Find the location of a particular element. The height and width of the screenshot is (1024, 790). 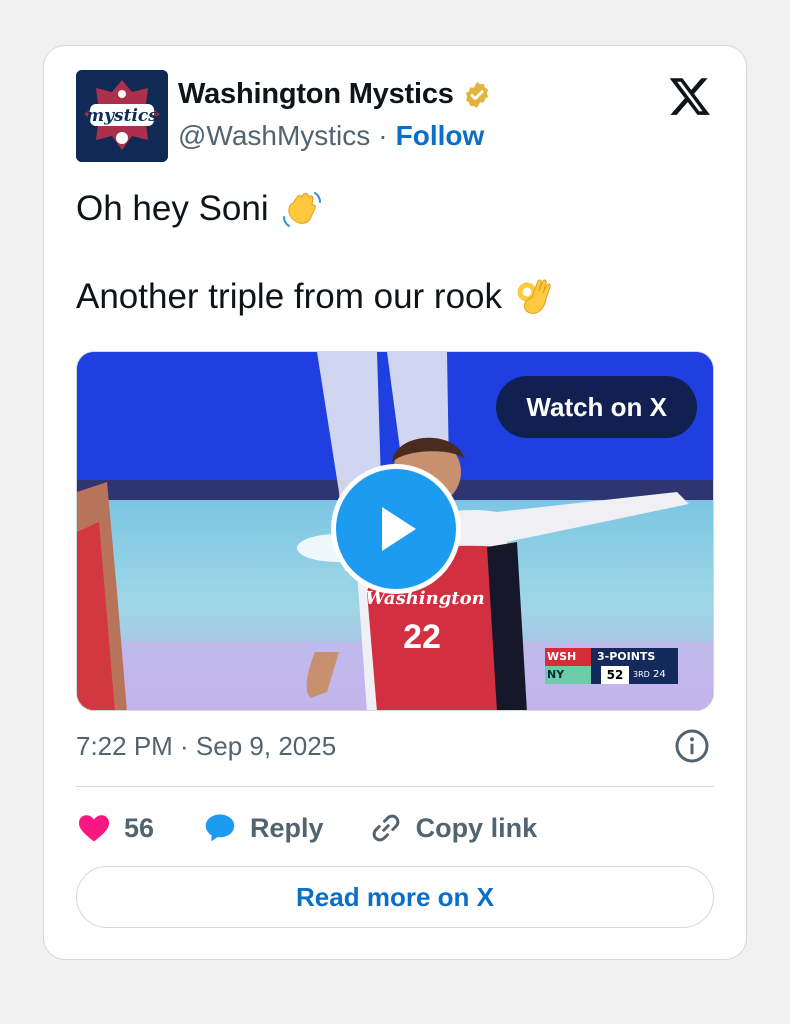

author-handle: @WashMystics is located at coordinates (274, 136).